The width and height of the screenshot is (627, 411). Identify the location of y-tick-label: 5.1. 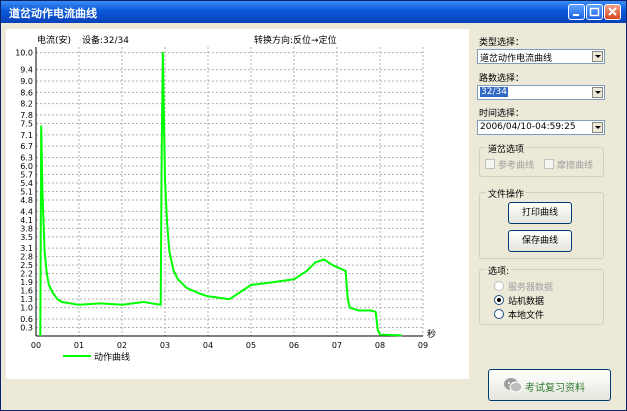
(26, 192).